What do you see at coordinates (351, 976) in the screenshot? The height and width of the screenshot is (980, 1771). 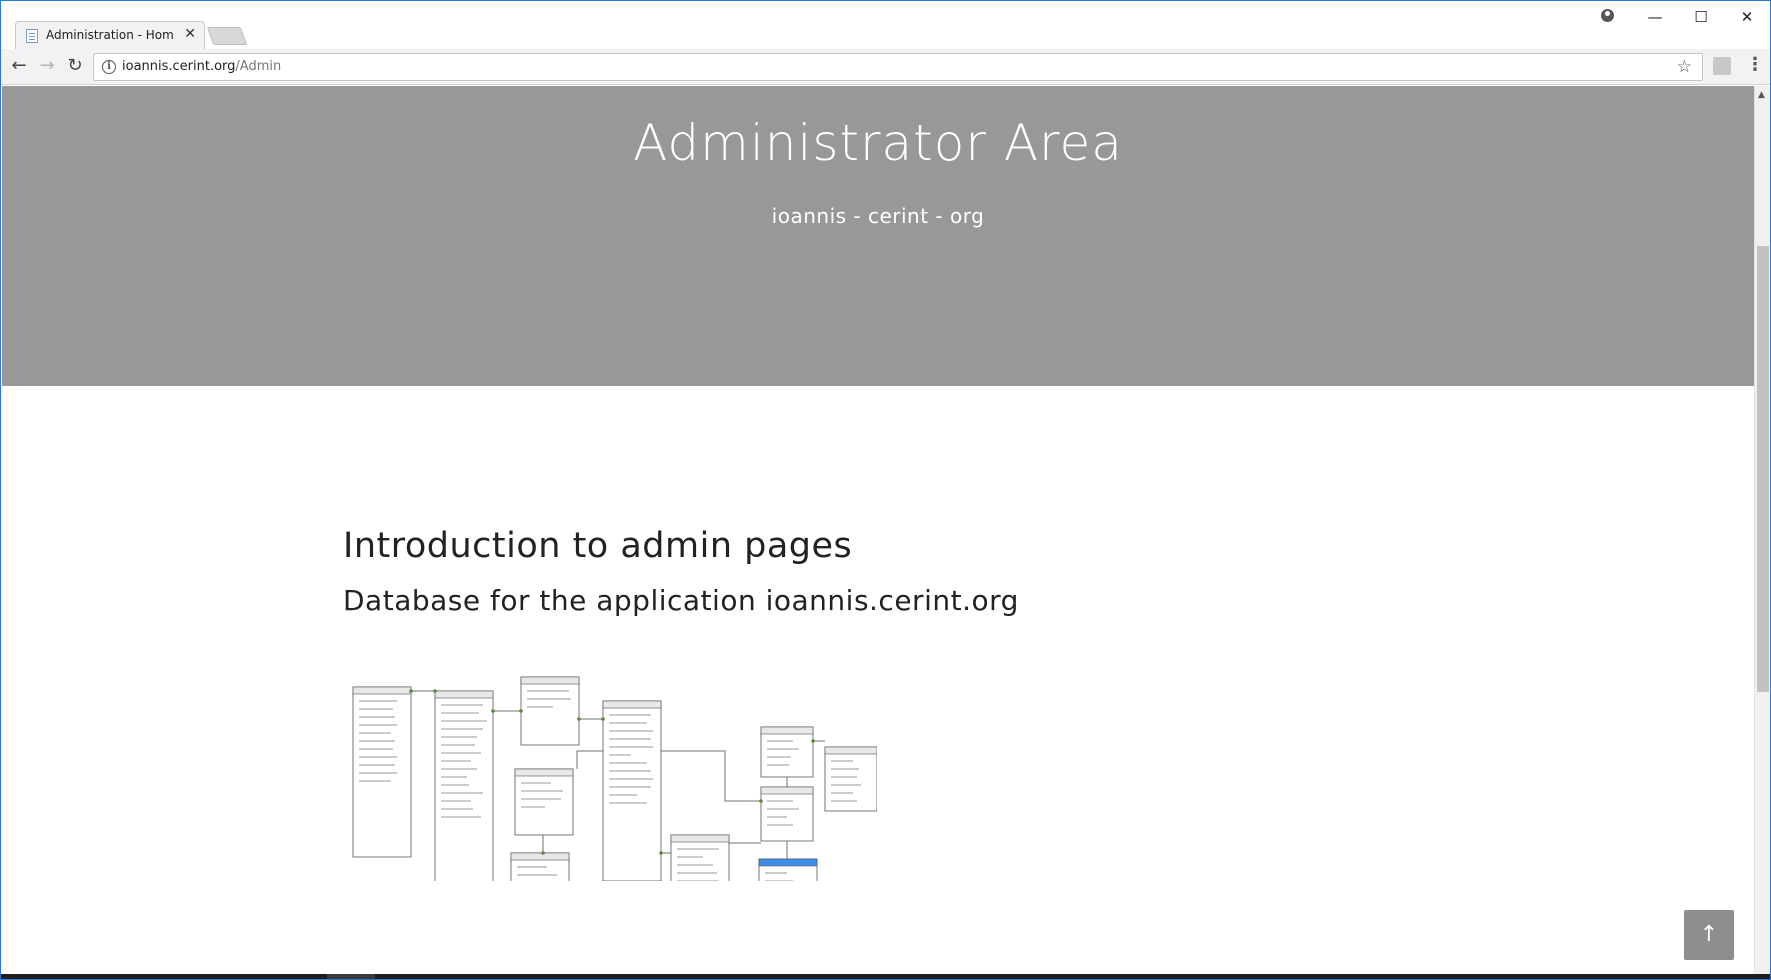 I see `taskbar-item` at bounding box center [351, 976].